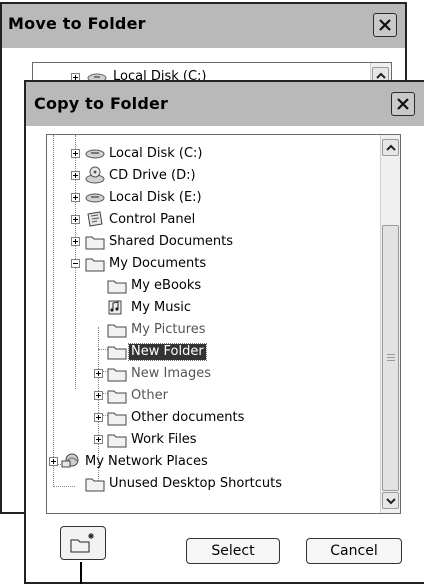 The image size is (424, 584). Describe the element at coordinates (212, 286) in the screenshot. I see `tree-item-my-ebooks: My eBooks` at that location.